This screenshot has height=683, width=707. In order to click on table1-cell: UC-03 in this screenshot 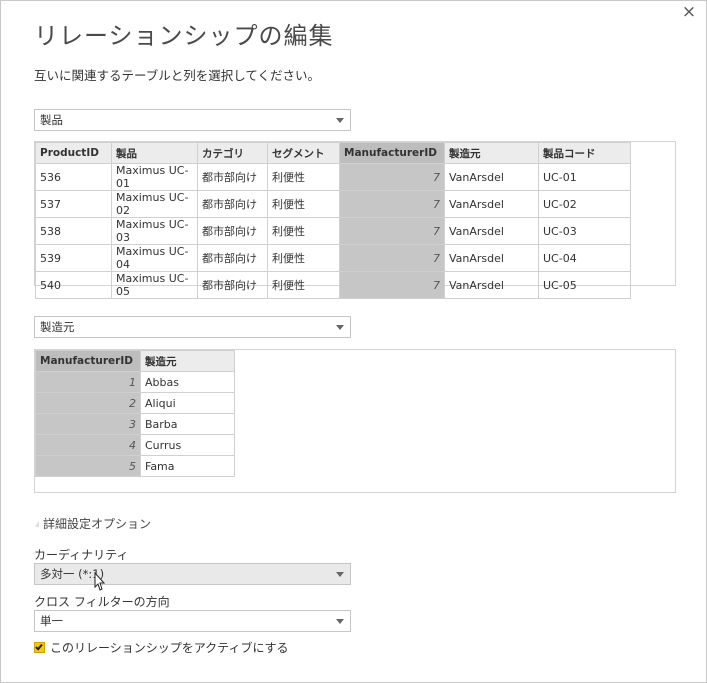, I will do `click(584, 231)`.